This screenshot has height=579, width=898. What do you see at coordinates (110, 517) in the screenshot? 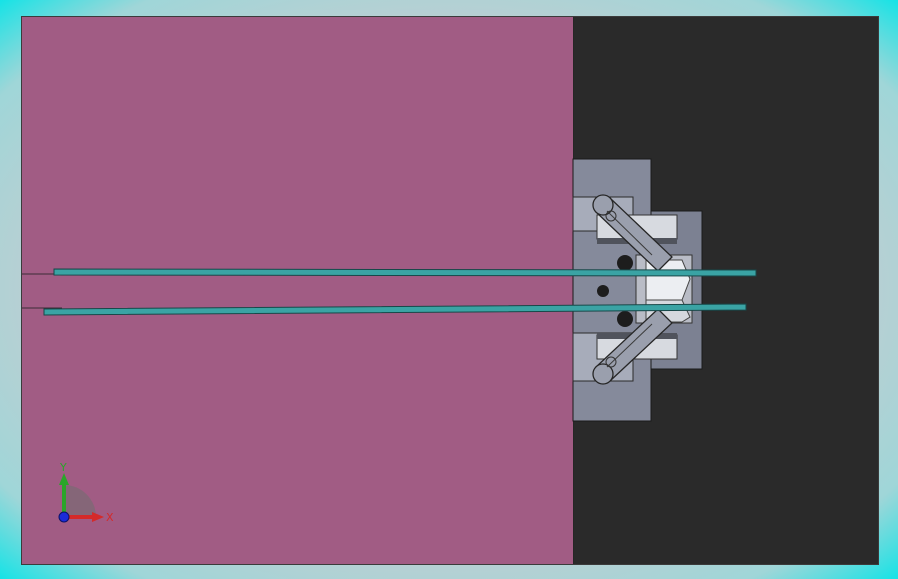
I see `x-axis-label: X` at bounding box center [110, 517].